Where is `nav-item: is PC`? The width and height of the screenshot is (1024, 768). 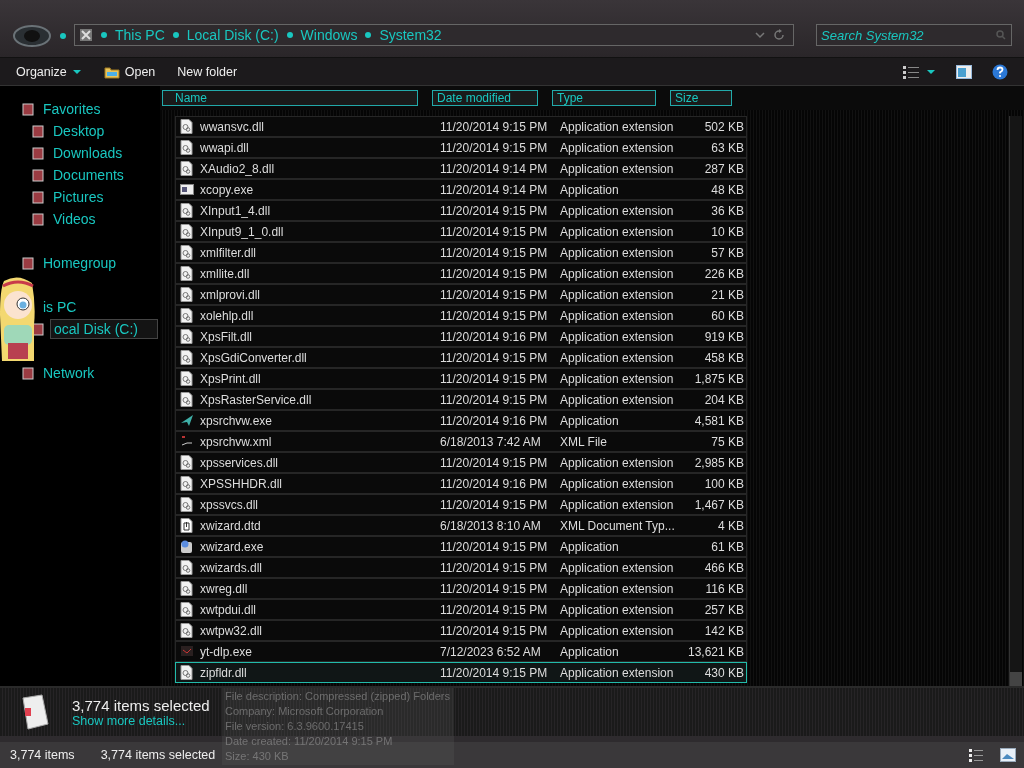
nav-item: is PC is located at coordinates (60, 307).